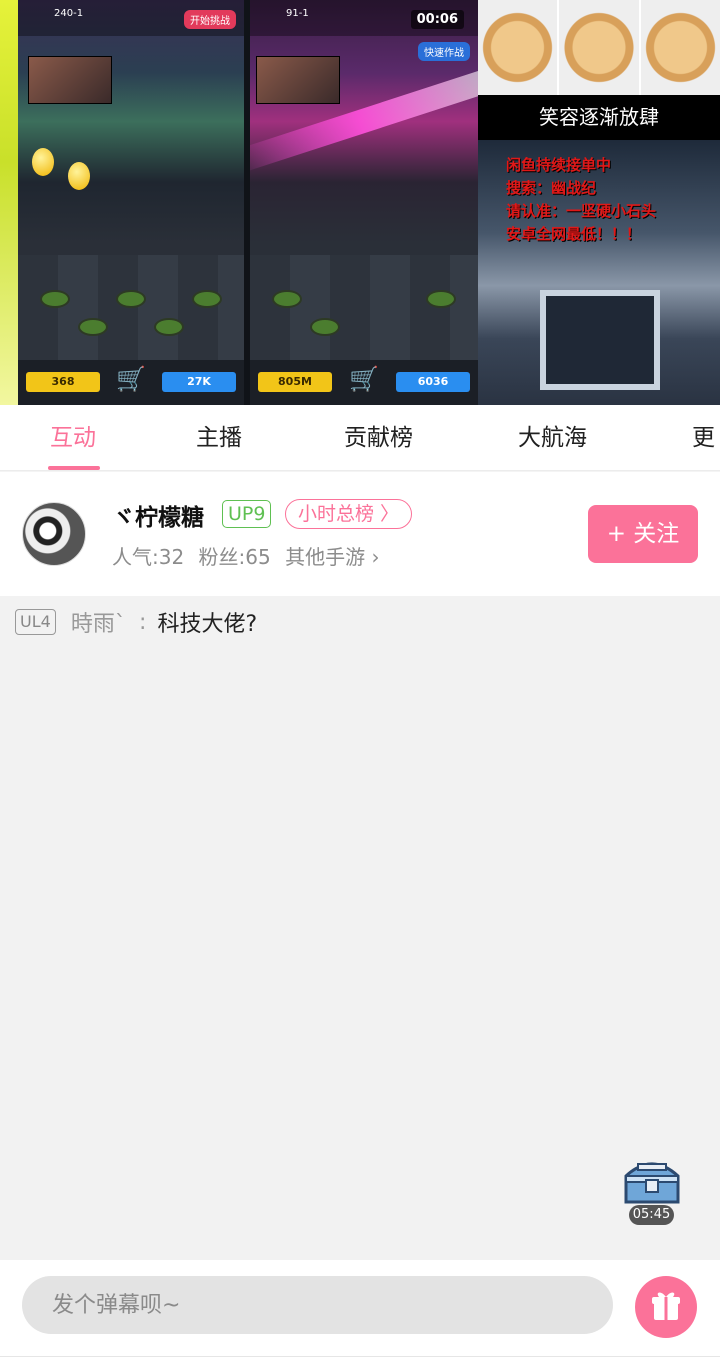 This screenshot has height=1372, width=720. Describe the element at coordinates (600, 340) in the screenshot. I see `ship-door` at that location.